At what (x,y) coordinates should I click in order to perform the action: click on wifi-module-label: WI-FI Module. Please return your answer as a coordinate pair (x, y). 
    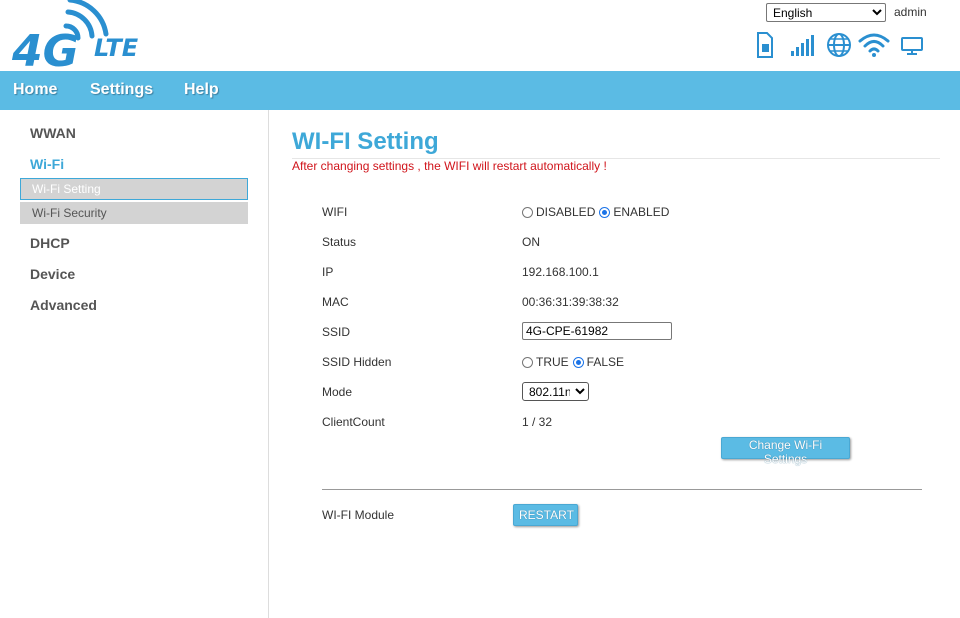
    Looking at the image, I should click on (358, 515).